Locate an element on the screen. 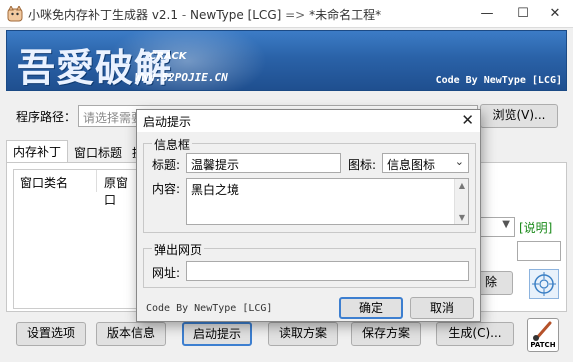 This screenshot has width=573, height=362. icon-select: 信息图标 ⌄ is located at coordinates (425, 163).